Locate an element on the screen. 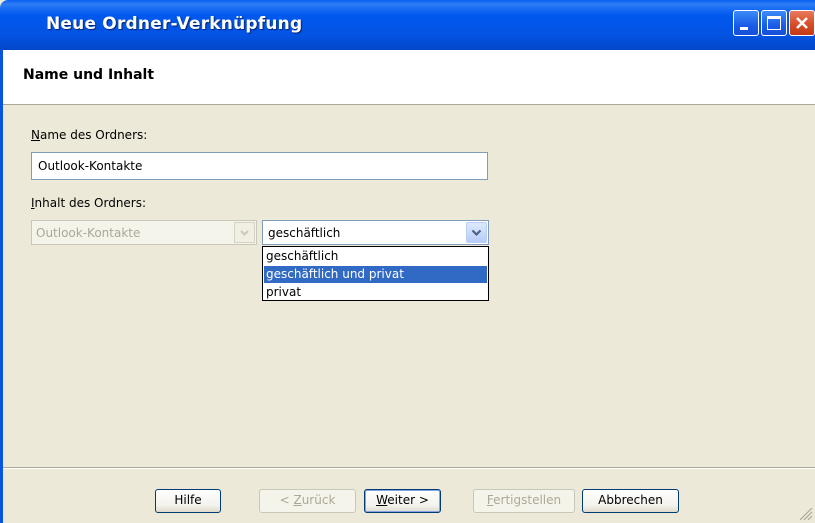 This screenshot has width=815, height=523. source-combo-value: Outlook-Kontakte is located at coordinates (88, 233).